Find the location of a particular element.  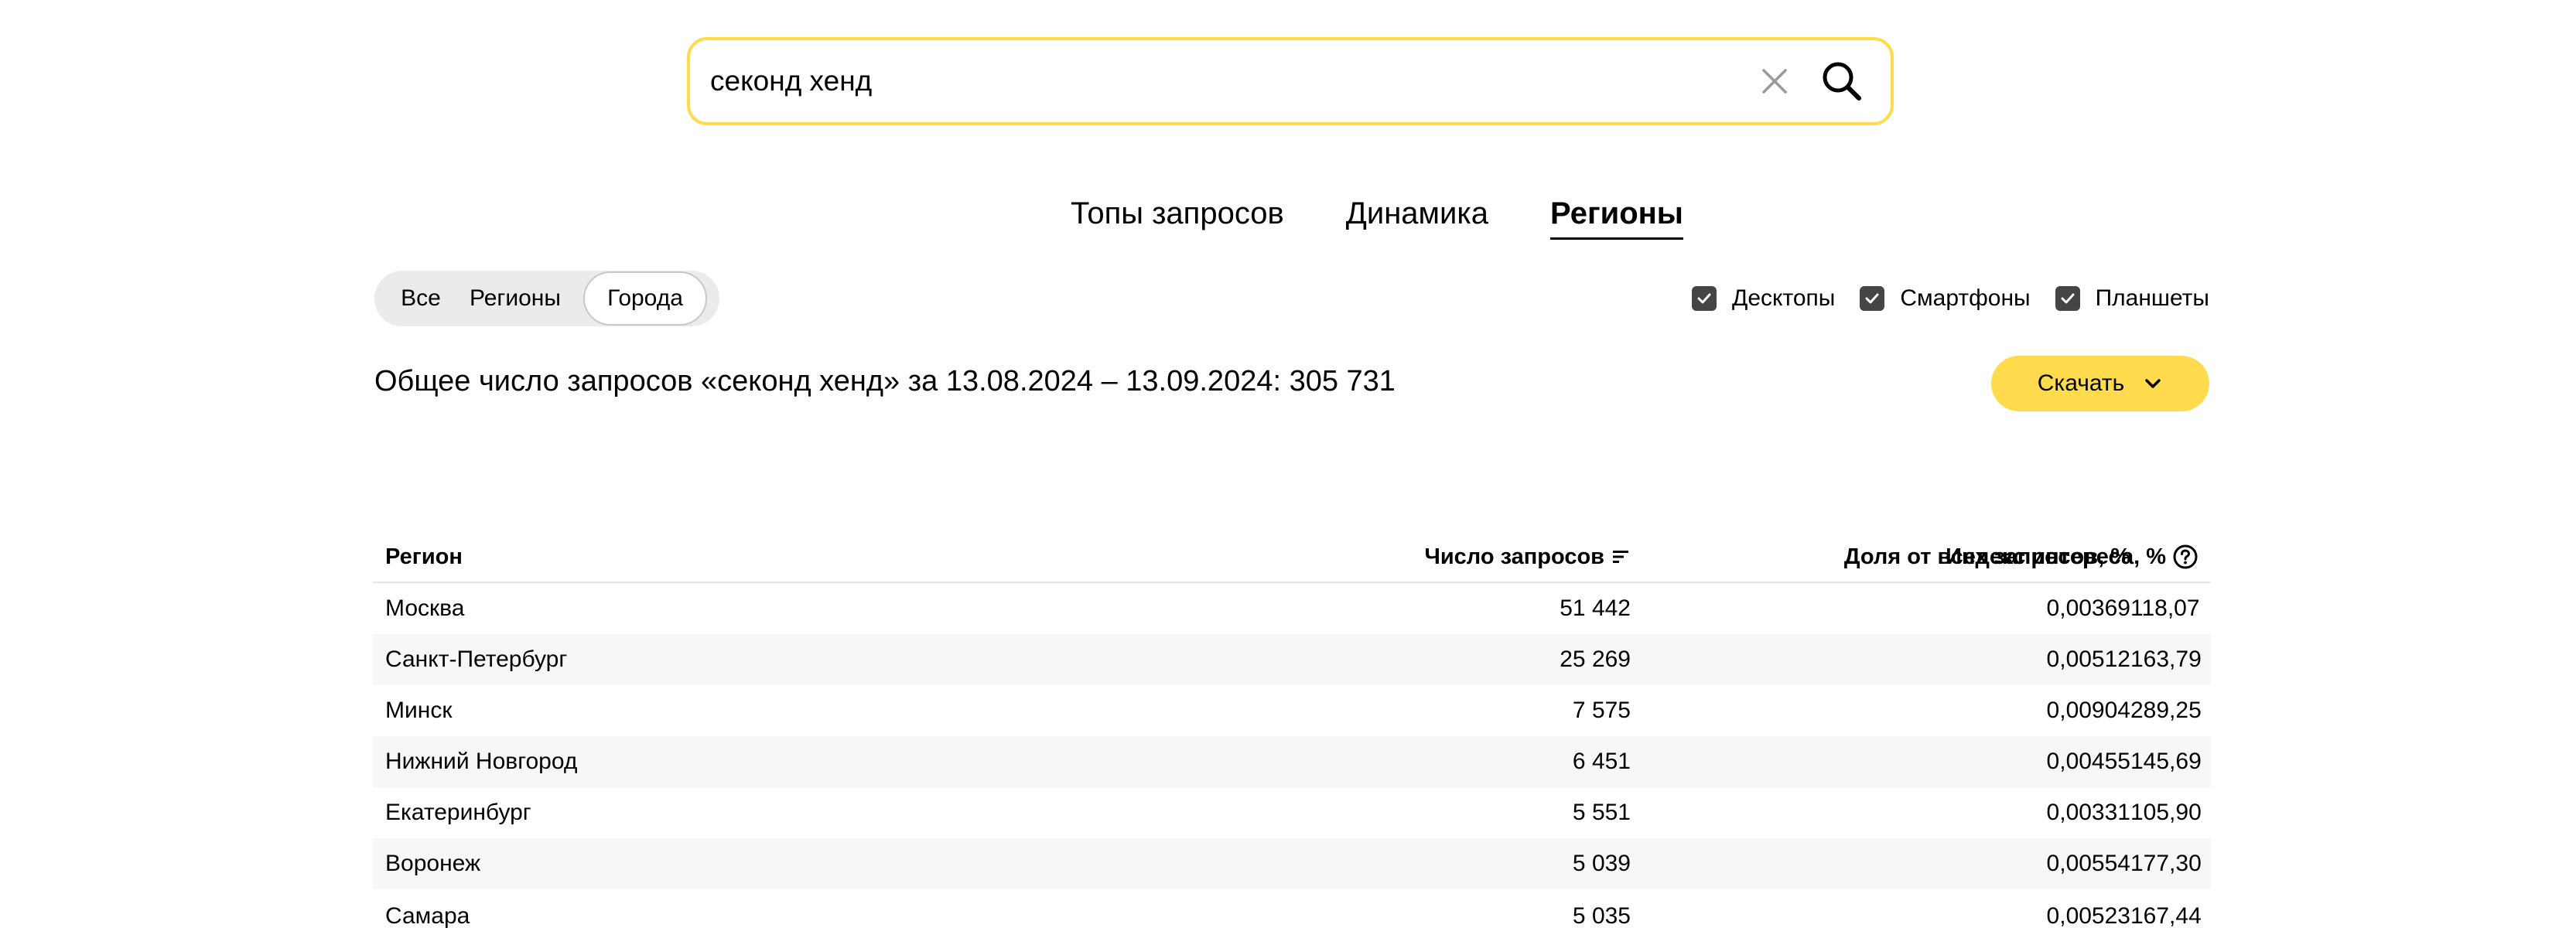

tab-top-queries: Топы запросов is located at coordinates (1177, 215).